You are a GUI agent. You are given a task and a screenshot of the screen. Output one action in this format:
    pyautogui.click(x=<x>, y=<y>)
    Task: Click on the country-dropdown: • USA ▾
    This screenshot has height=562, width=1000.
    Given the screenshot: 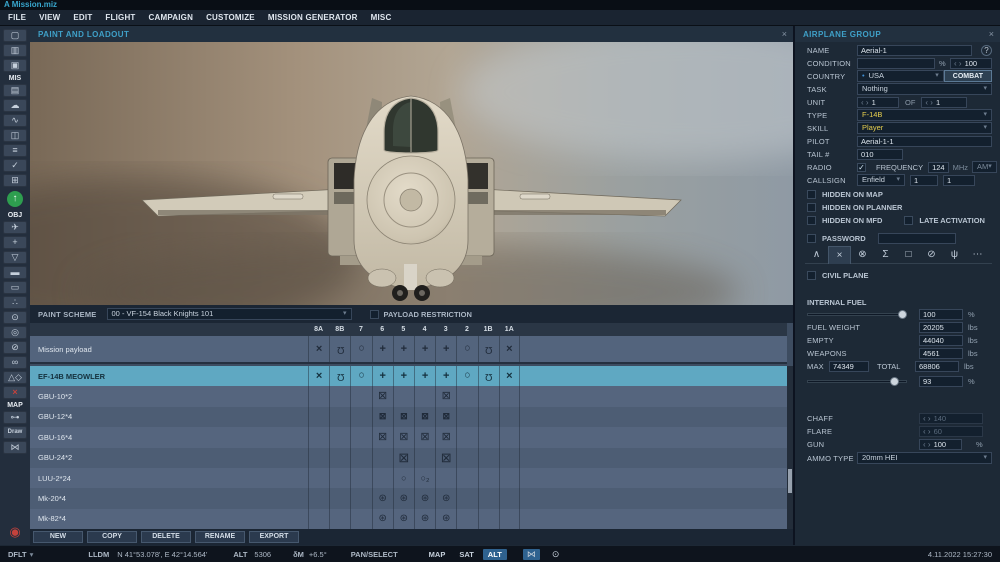 What is the action you would take?
    pyautogui.click(x=900, y=76)
    